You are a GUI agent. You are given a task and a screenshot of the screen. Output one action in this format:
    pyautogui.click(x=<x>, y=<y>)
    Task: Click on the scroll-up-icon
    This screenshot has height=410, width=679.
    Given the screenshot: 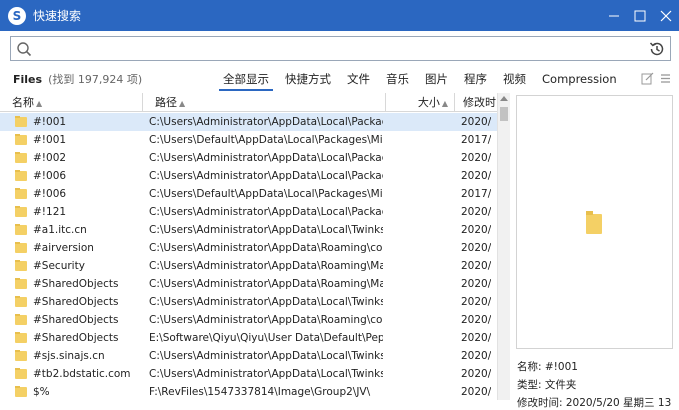 What is the action you would take?
    pyautogui.click(x=504, y=98)
    